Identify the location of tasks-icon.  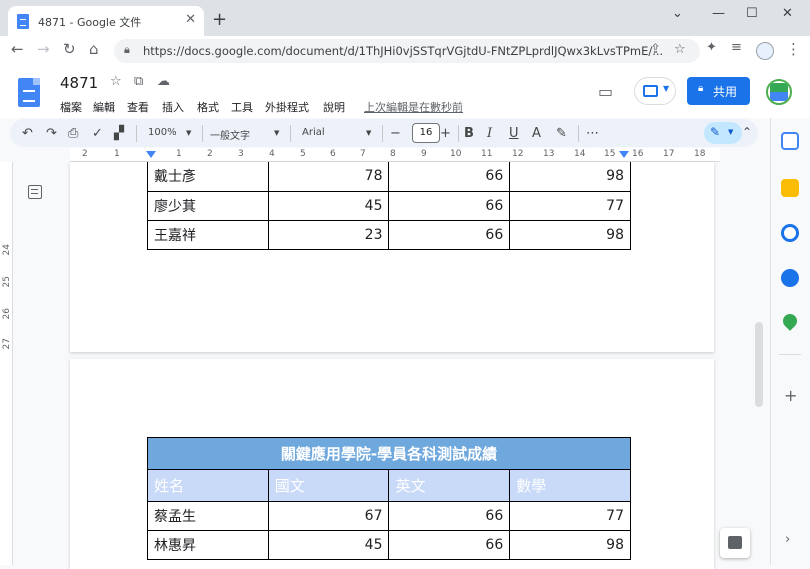
(790, 233).